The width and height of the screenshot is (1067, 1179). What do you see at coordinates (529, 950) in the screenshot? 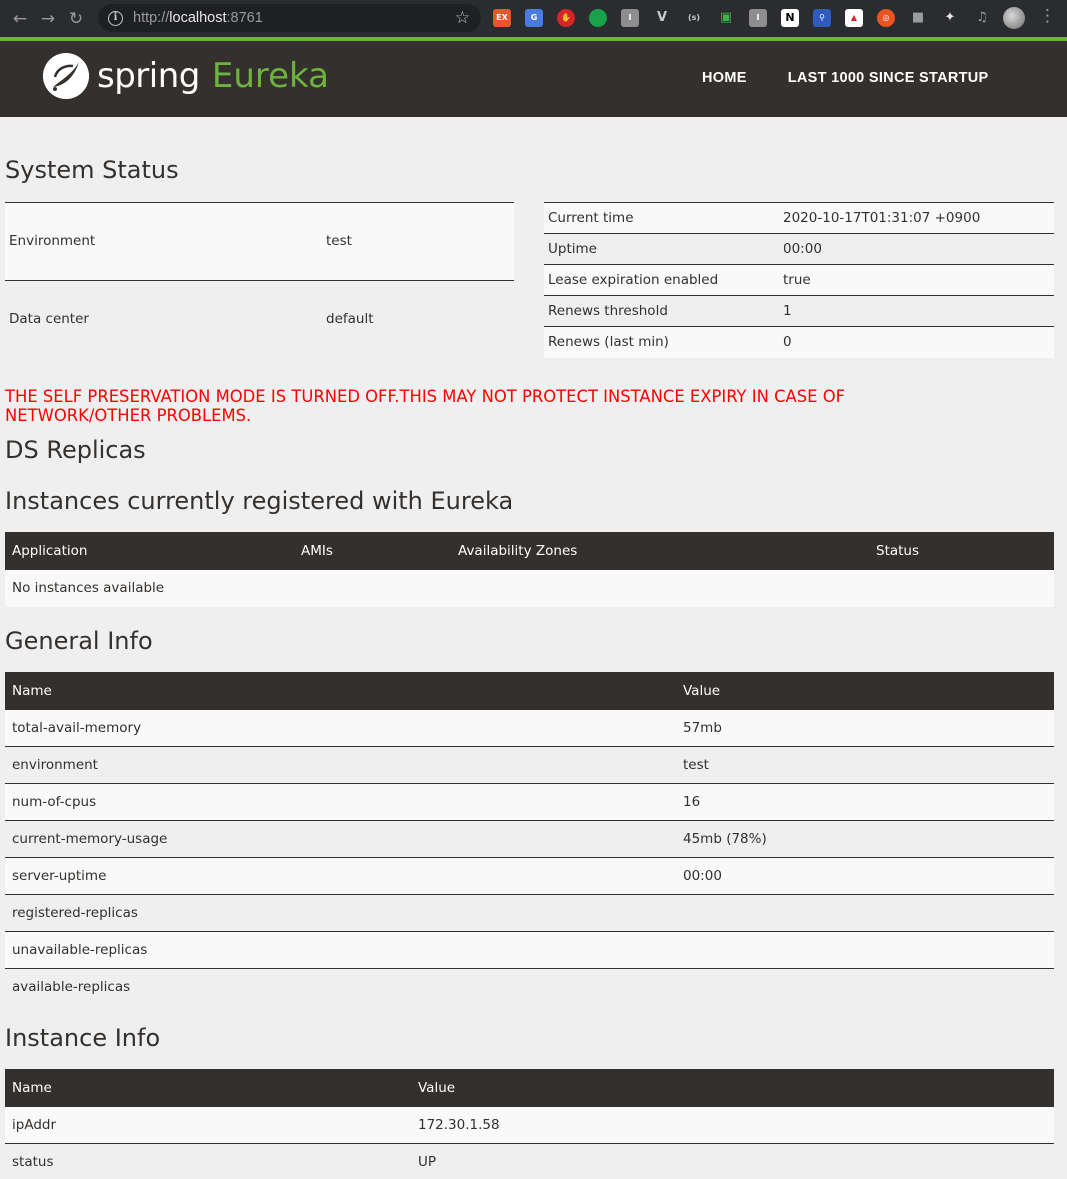
I see `table-row: unavailable-replicas` at bounding box center [529, 950].